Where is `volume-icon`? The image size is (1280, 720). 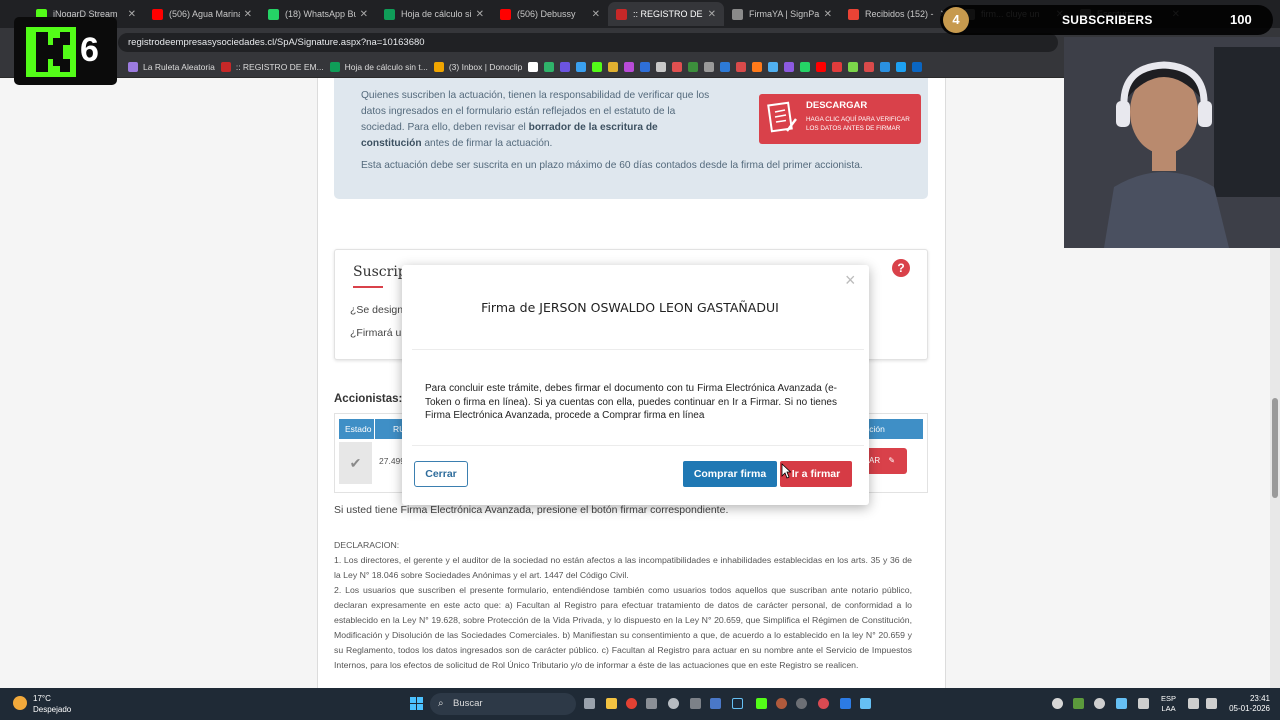
volume-icon is located at coordinates (1211, 703).